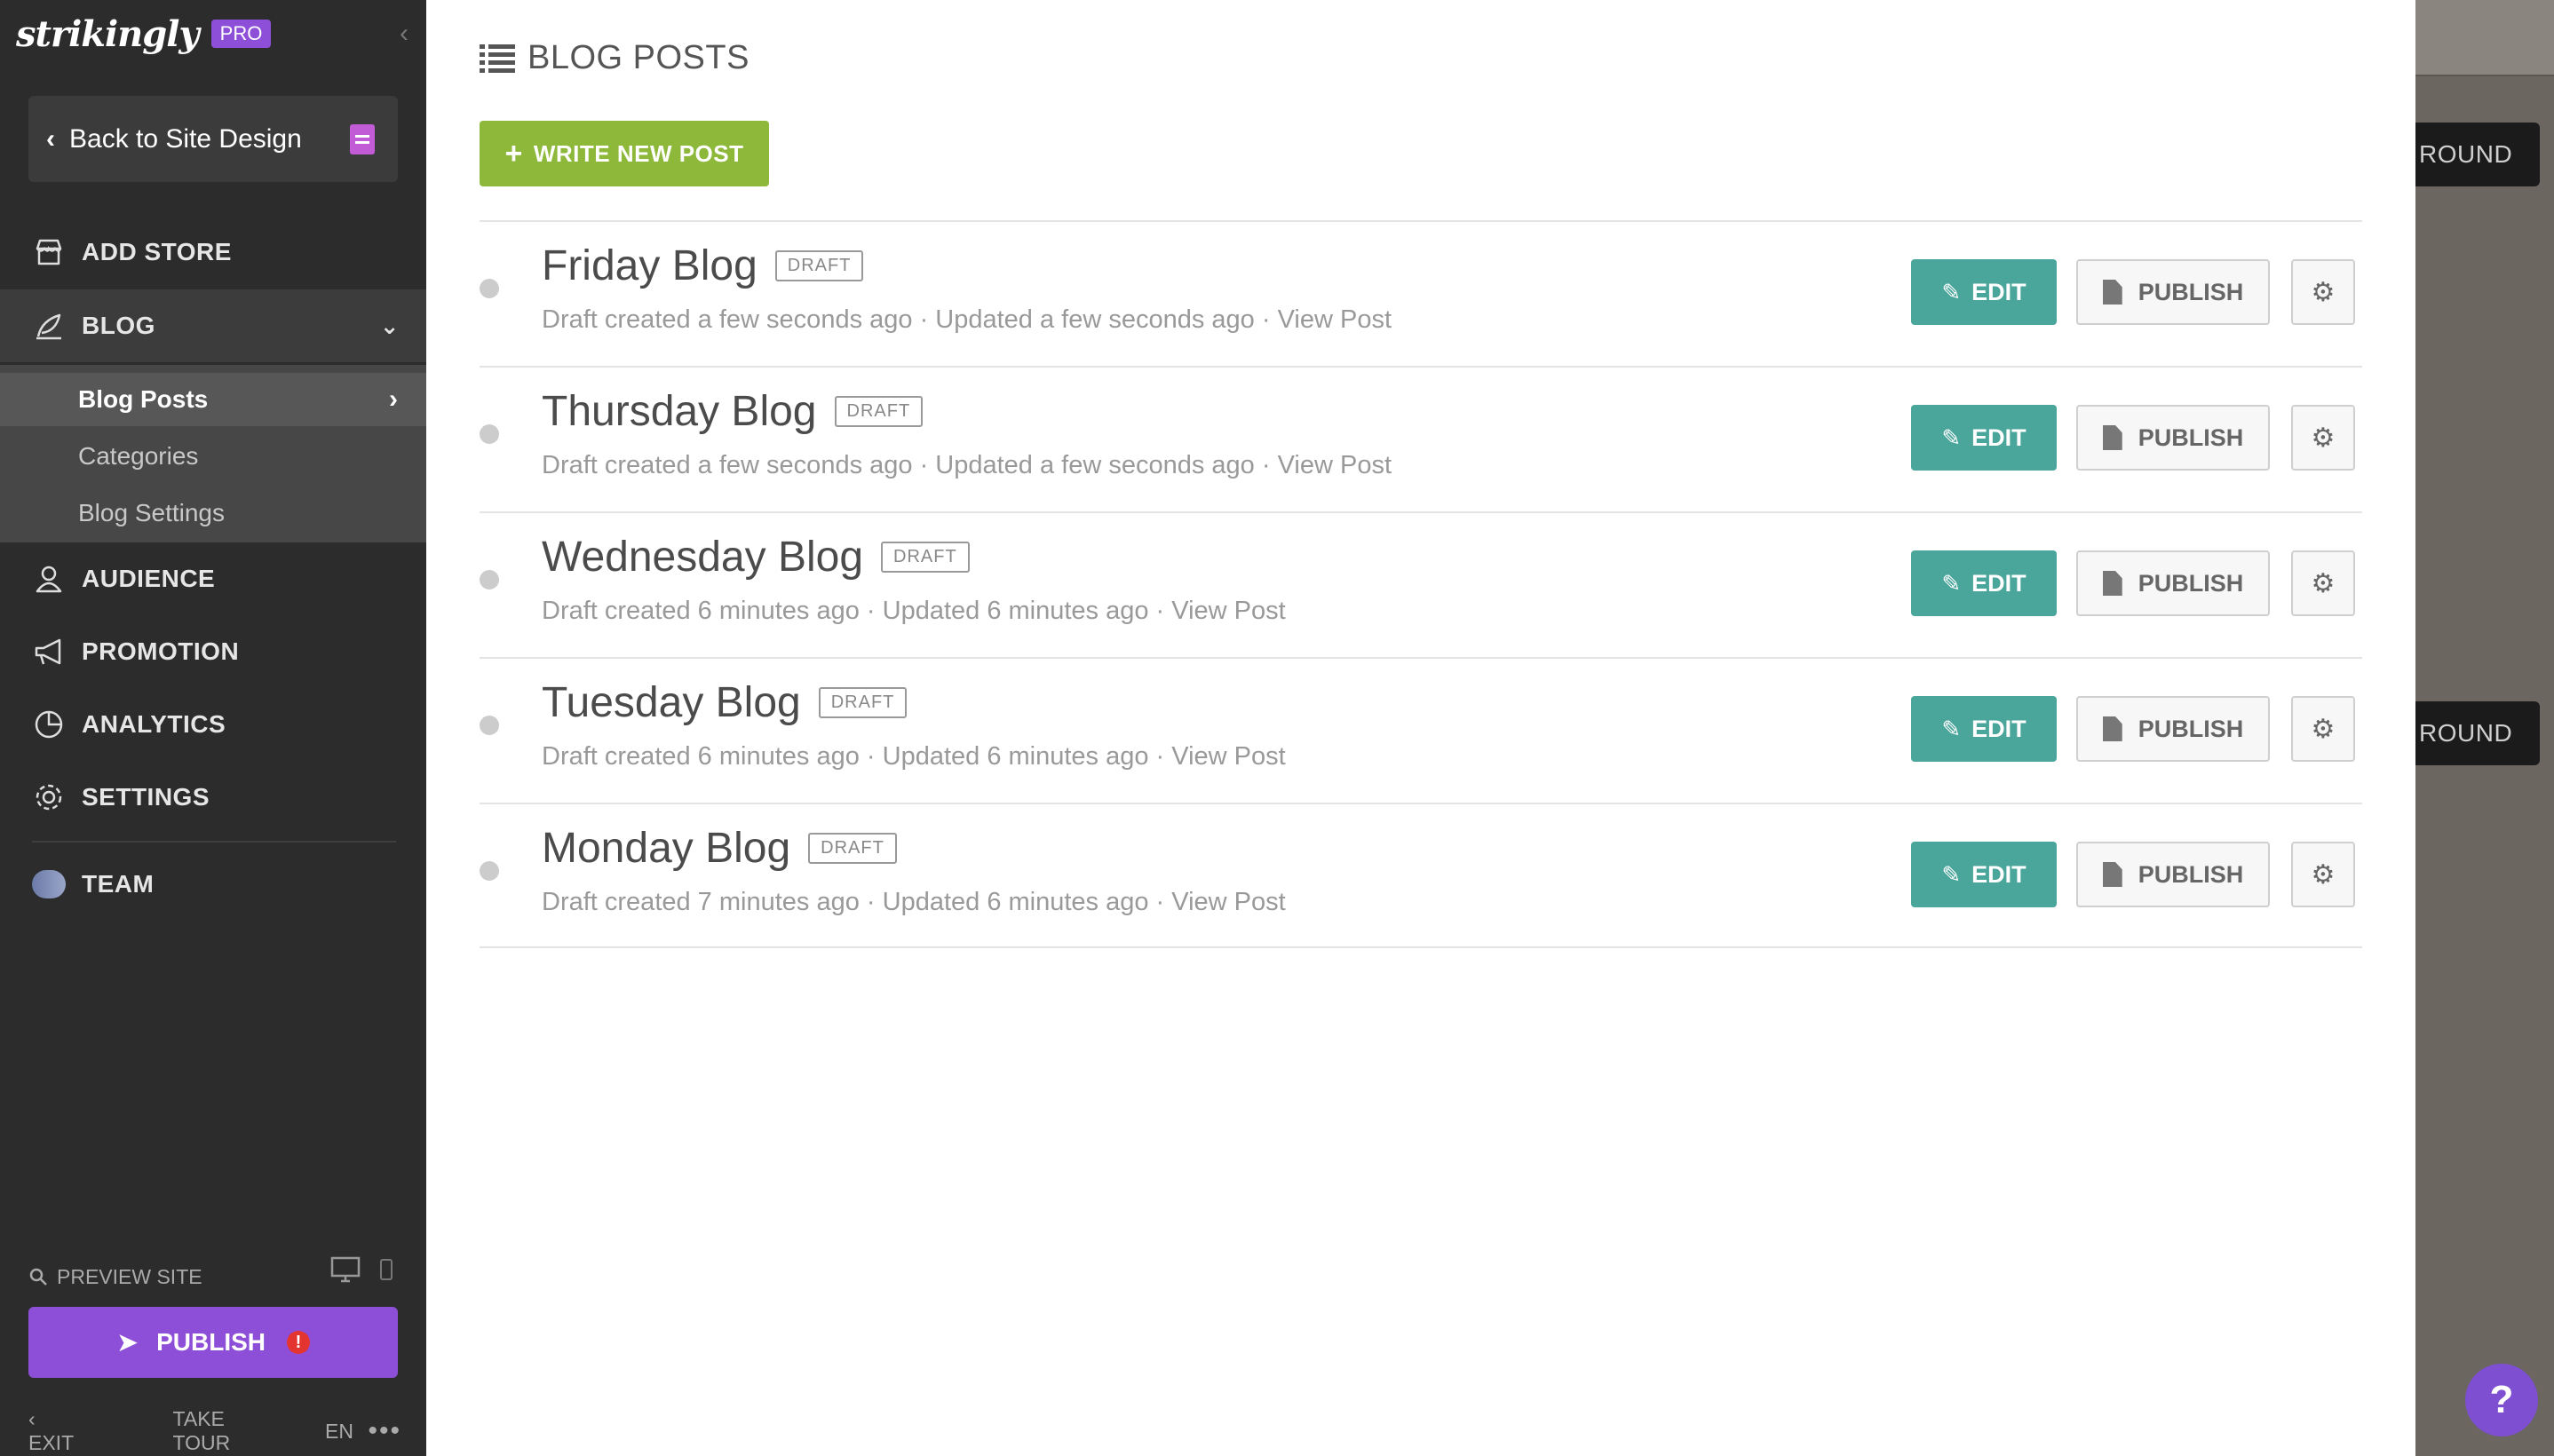 The width and height of the screenshot is (2554, 1456). Describe the element at coordinates (2484, 38) in the screenshot. I see `site-preview-header` at that location.